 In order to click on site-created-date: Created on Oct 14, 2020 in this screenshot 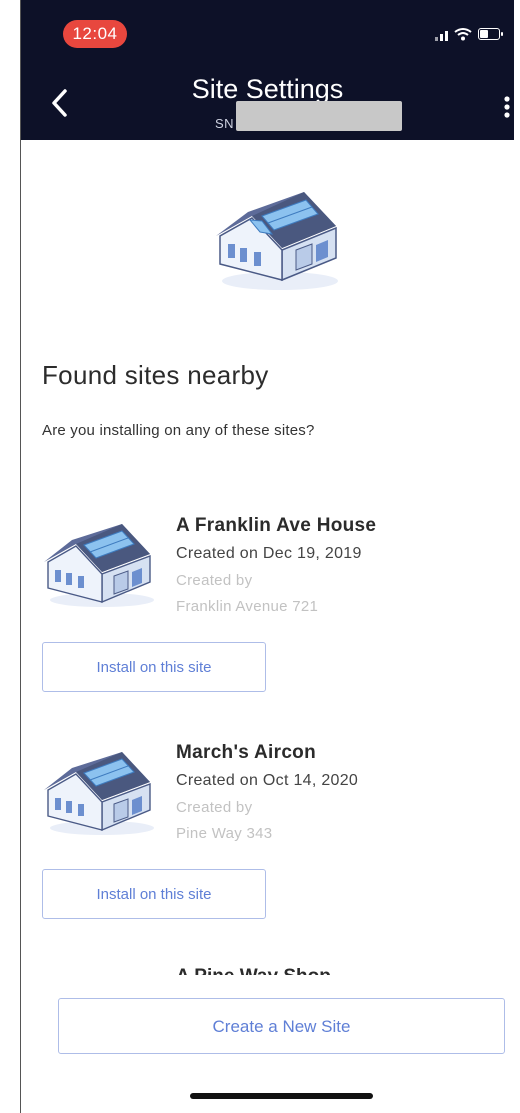, I will do `click(267, 780)`.